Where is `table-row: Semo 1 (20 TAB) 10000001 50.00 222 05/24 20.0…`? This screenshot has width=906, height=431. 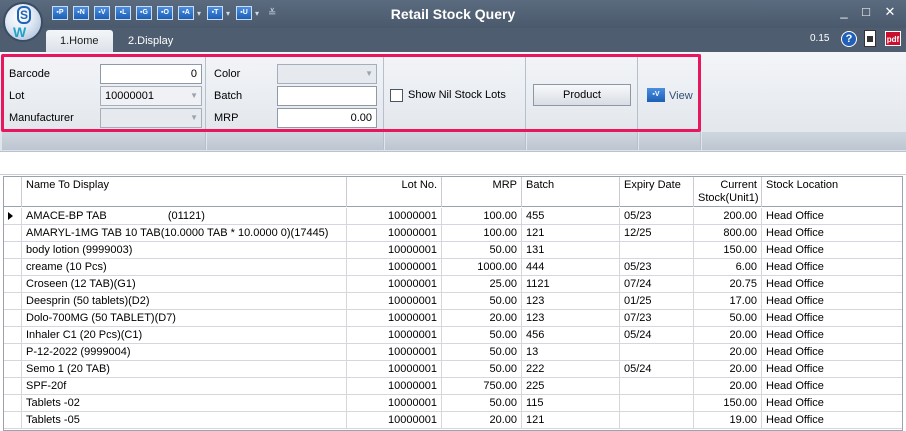 table-row: Semo 1 (20 TAB) 10000001 50.00 222 05/24 20.0… is located at coordinates (453, 369).